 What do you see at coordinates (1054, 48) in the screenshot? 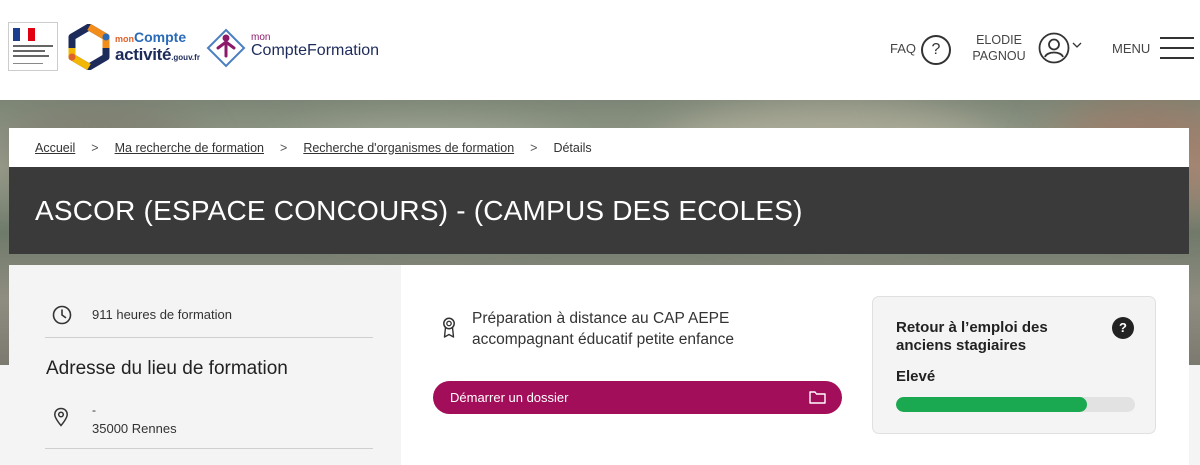
I see `user-icon` at bounding box center [1054, 48].